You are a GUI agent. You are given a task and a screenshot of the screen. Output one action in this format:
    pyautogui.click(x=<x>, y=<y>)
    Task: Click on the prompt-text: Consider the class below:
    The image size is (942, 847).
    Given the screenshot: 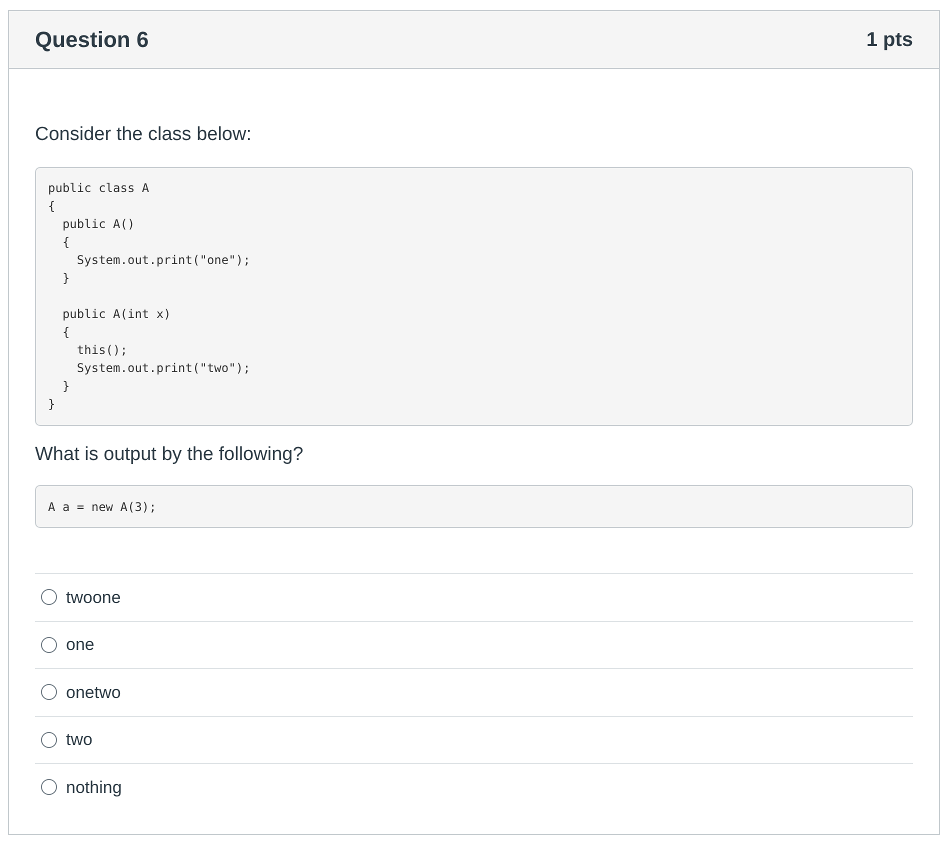 What is the action you would take?
    pyautogui.click(x=143, y=135)
    